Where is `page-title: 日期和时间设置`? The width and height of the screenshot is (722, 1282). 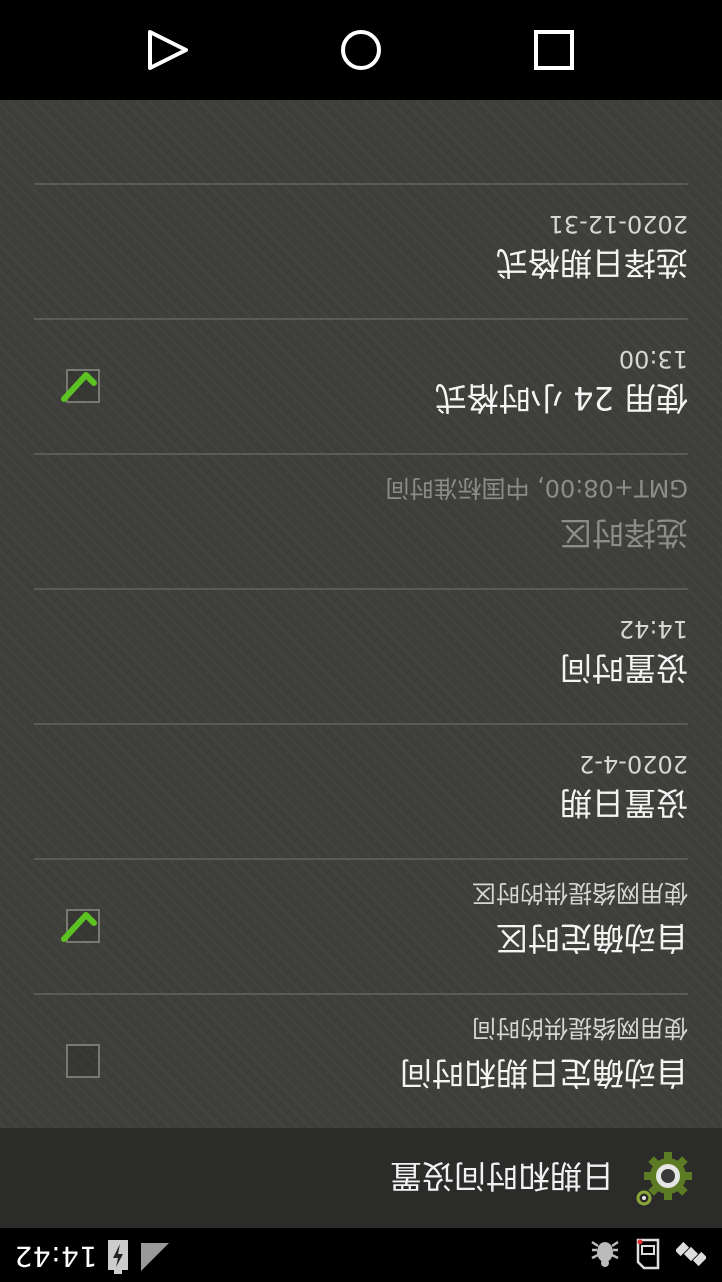
page-title: 日期和时间设置 is located at coordinates (501, 1176).